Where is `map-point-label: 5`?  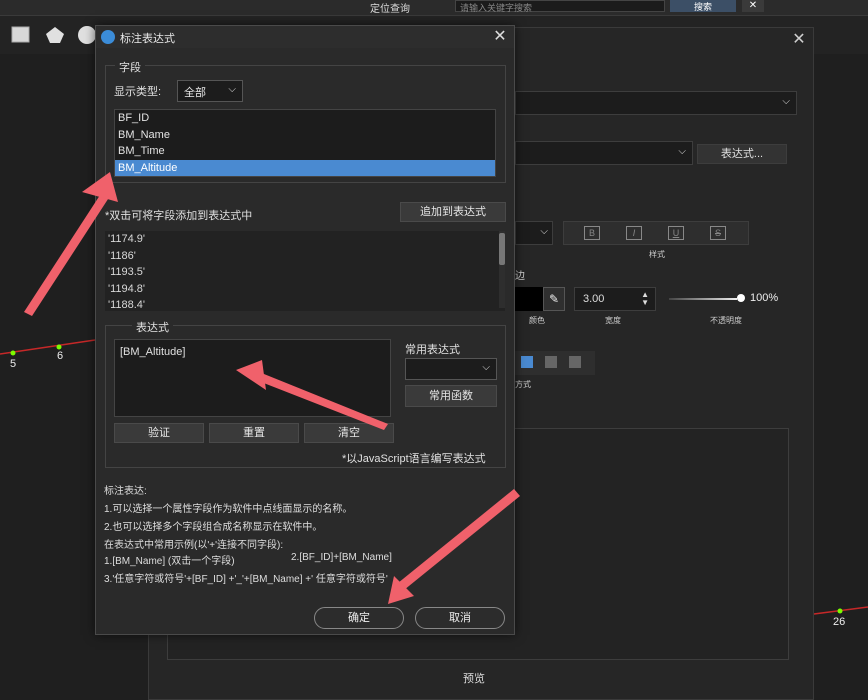
map-point-label: 5 is located at coordinates (13, 364).